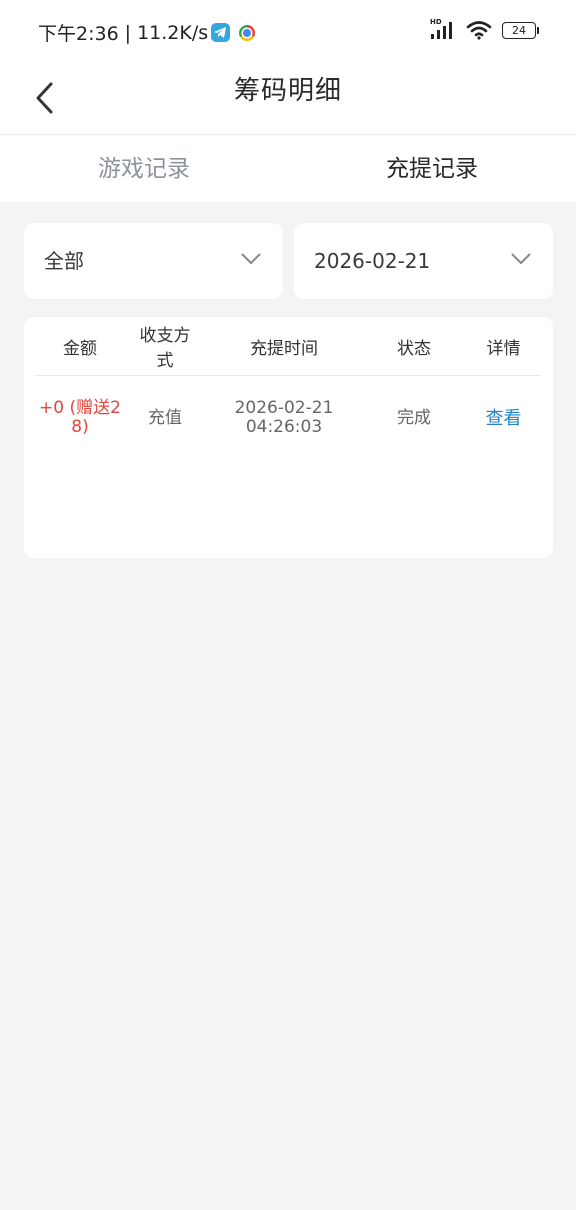  What do you see at coordinates (443, 29) in the screenshot?
I see `signal-icon: HD` at bounding box center [443, 29].